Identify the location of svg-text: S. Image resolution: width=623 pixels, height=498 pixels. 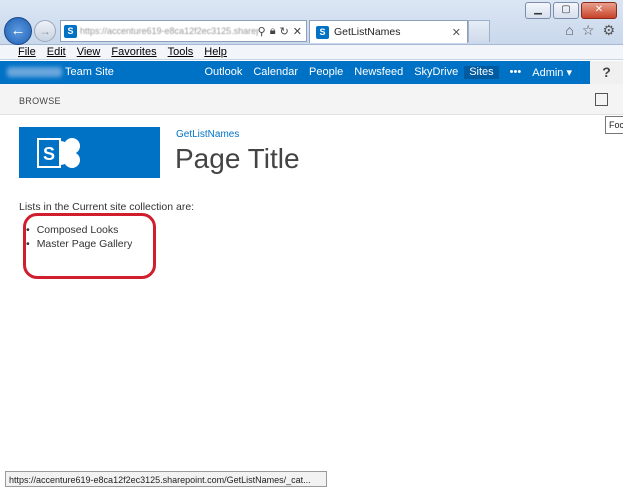
(49, 154).